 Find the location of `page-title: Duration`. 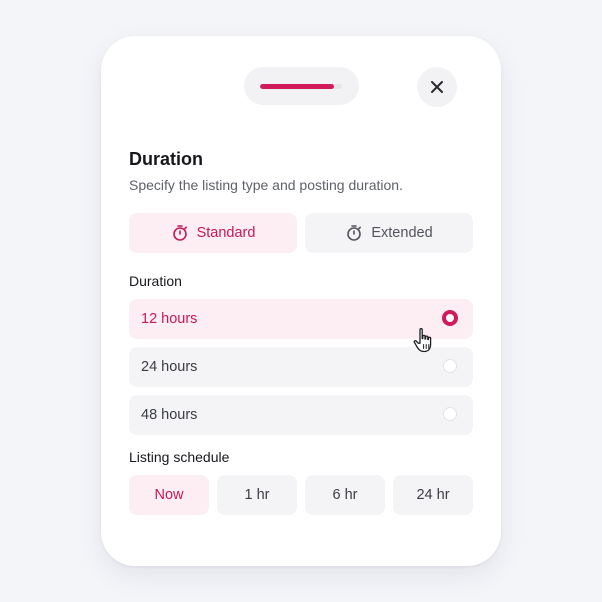

page-title: Duration is located at coordinates (166, 159).